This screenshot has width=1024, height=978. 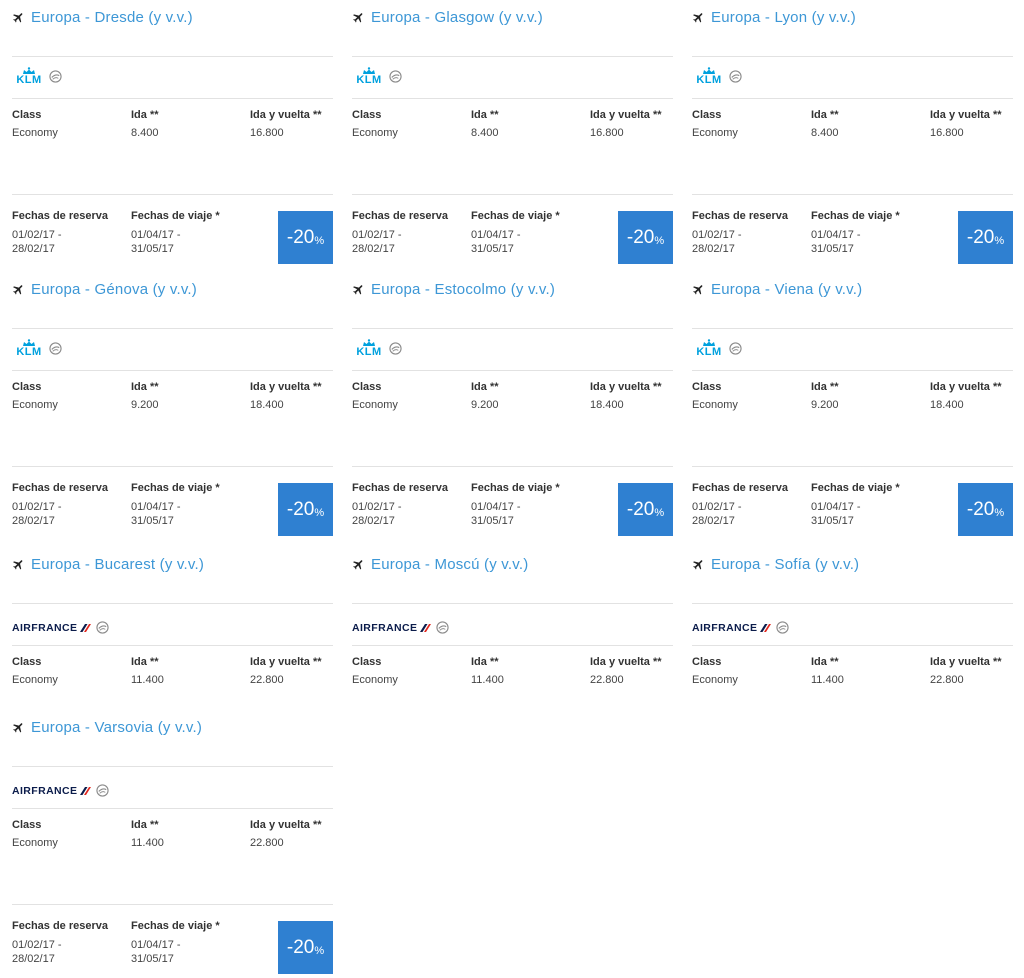 I want to click on destination-label: Europa - Varsovia (y v.v.), so click(x=117, y=727).